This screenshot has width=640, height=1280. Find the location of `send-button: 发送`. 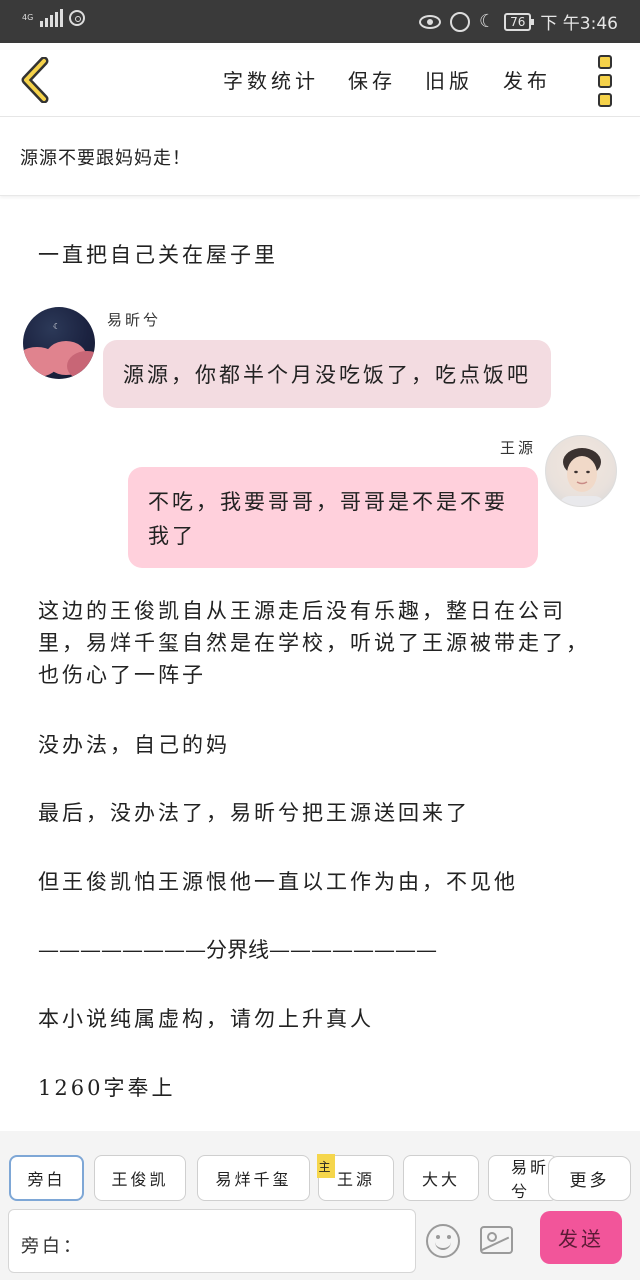

send-button: 发送 is located at coordinates (581, 1237).